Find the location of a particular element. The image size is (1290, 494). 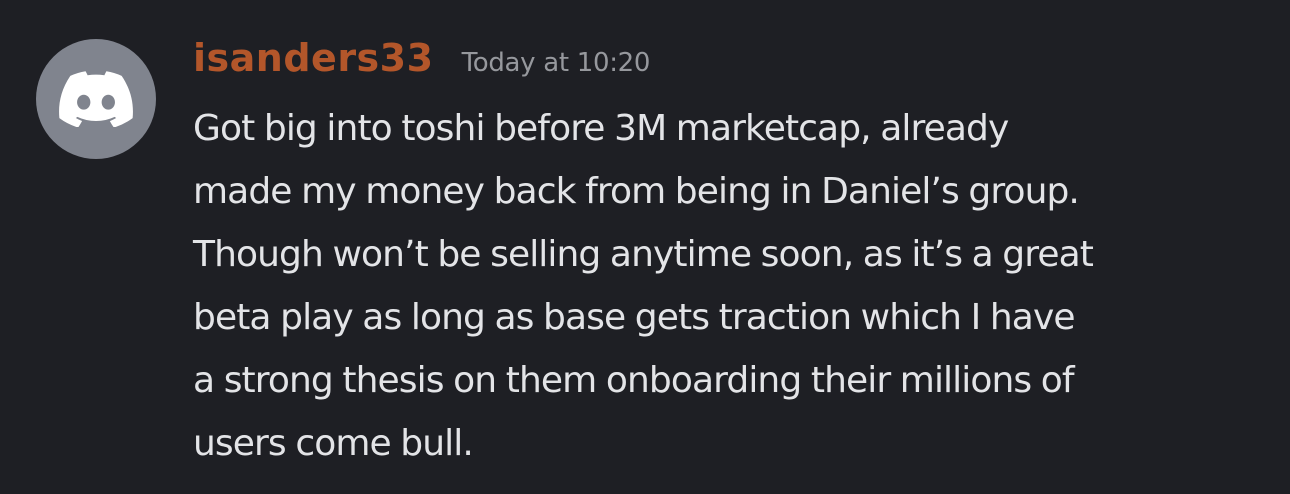

discord-logo-icon is located at coordinates (96, 99).